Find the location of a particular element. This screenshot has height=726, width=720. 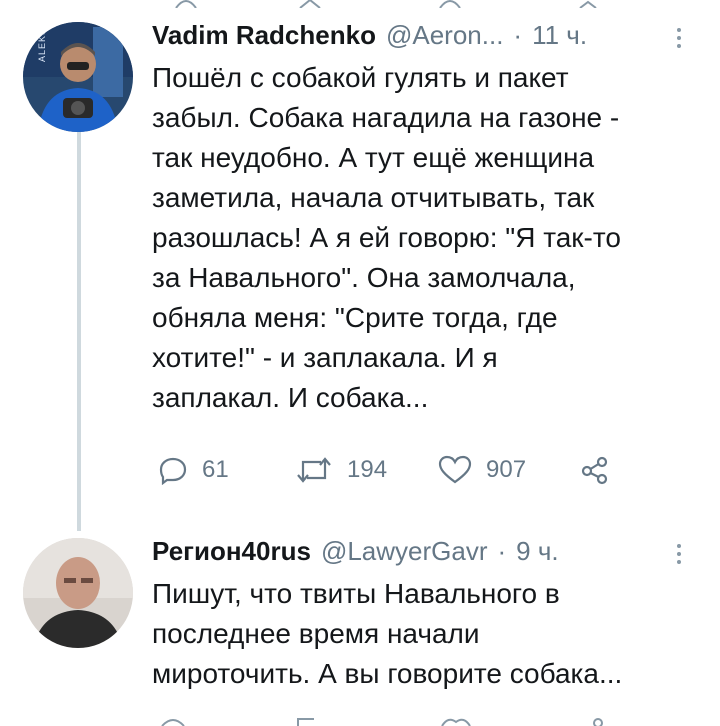

reply-count: 61 is located at coordinates (215, 469).